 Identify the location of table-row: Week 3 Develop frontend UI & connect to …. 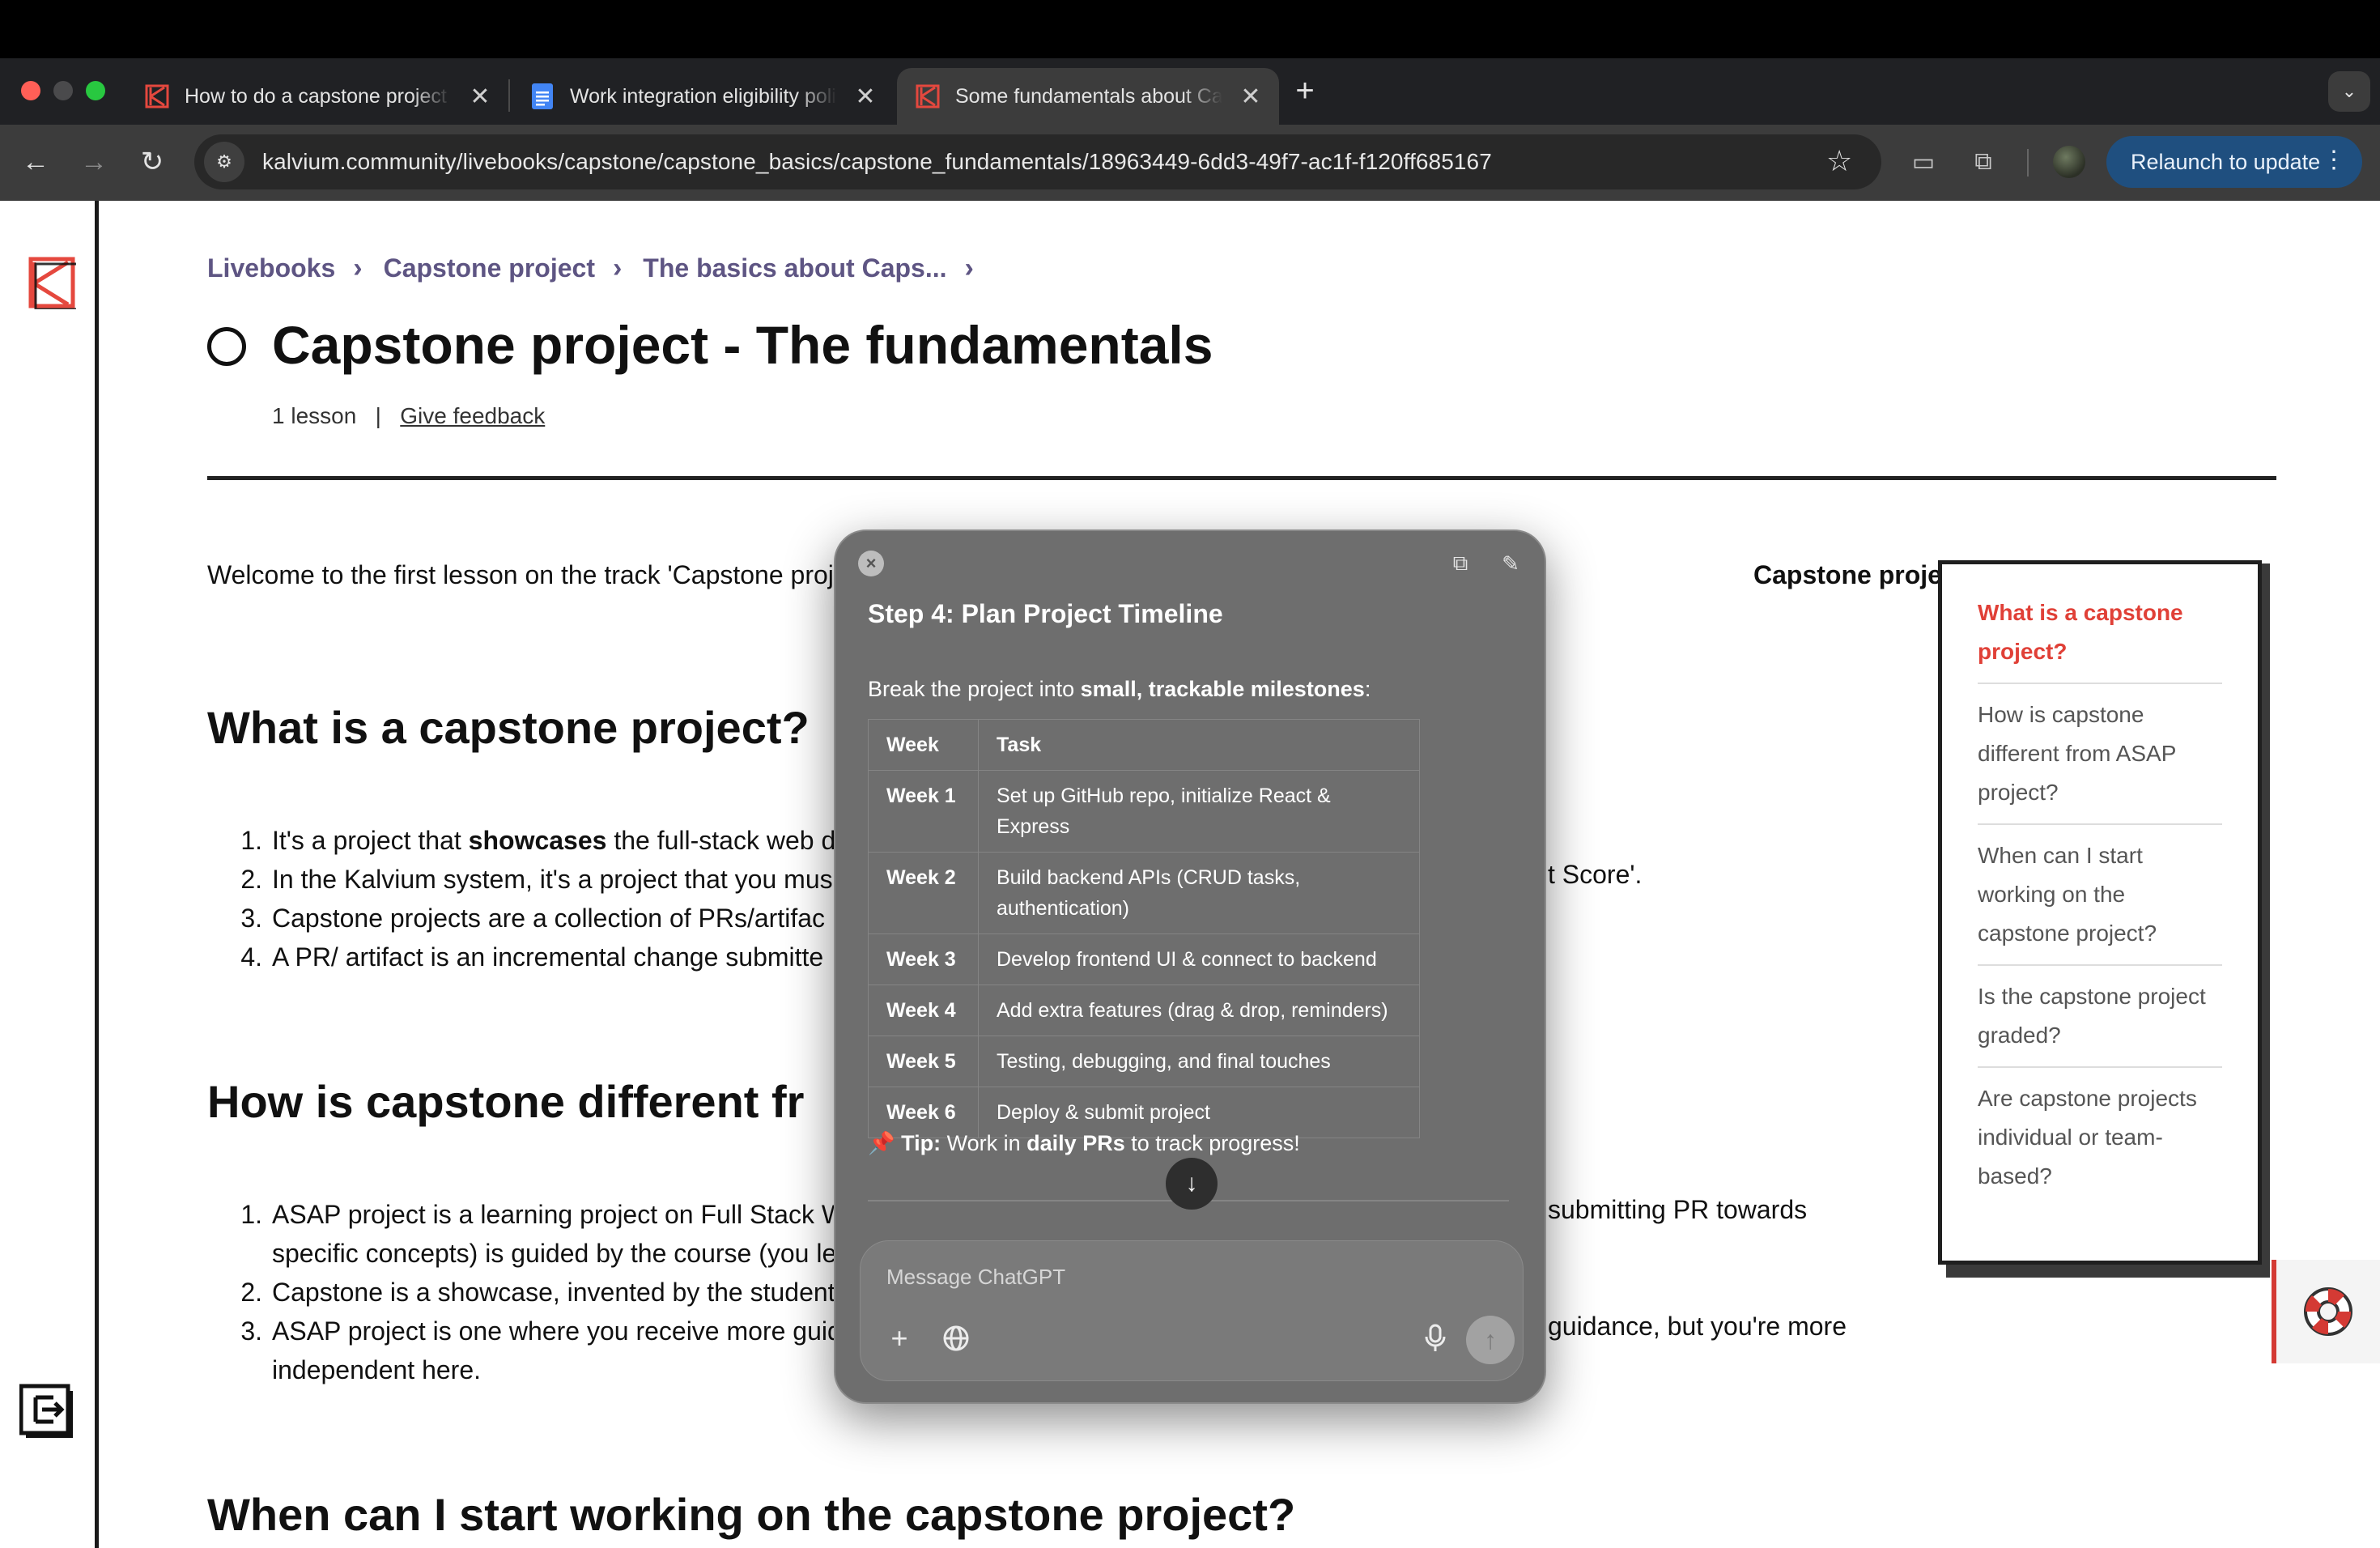
(1144, 959).